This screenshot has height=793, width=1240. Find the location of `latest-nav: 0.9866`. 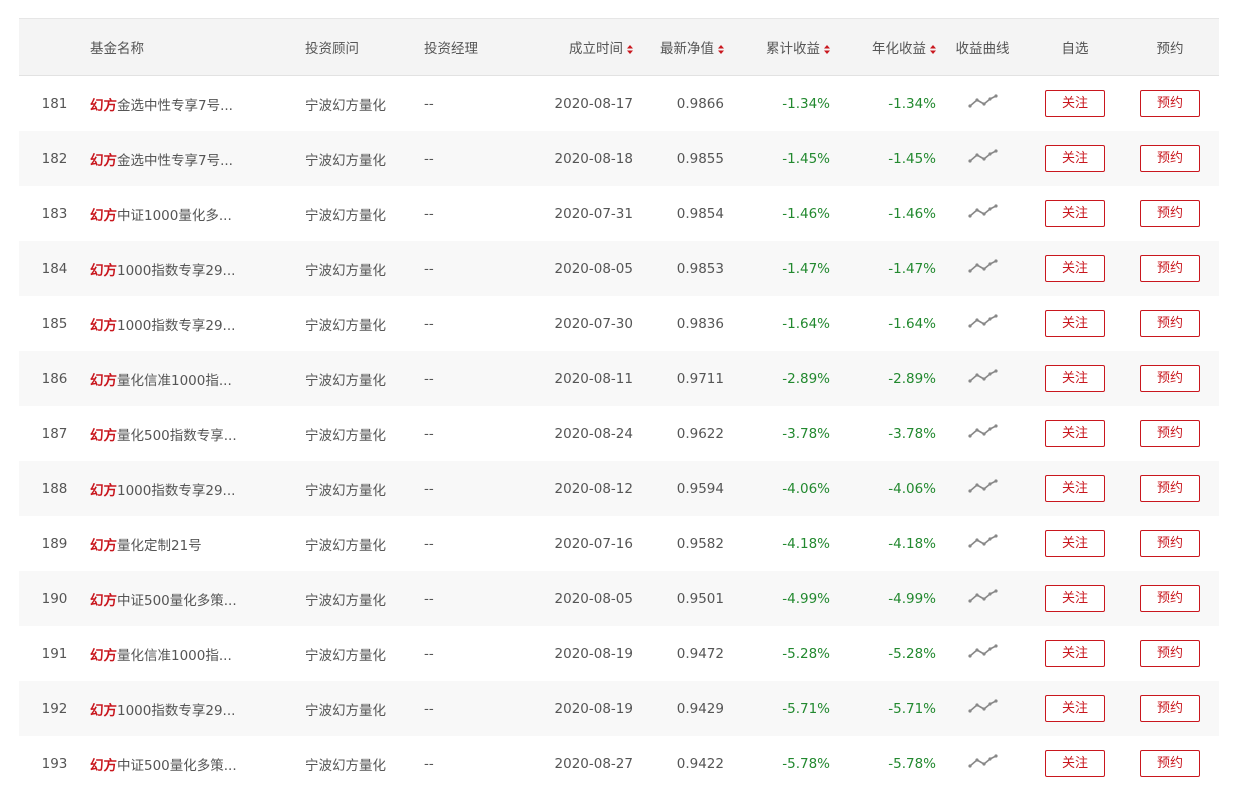

latest-nav: 0.9866 is located at coordinates (678, 103).